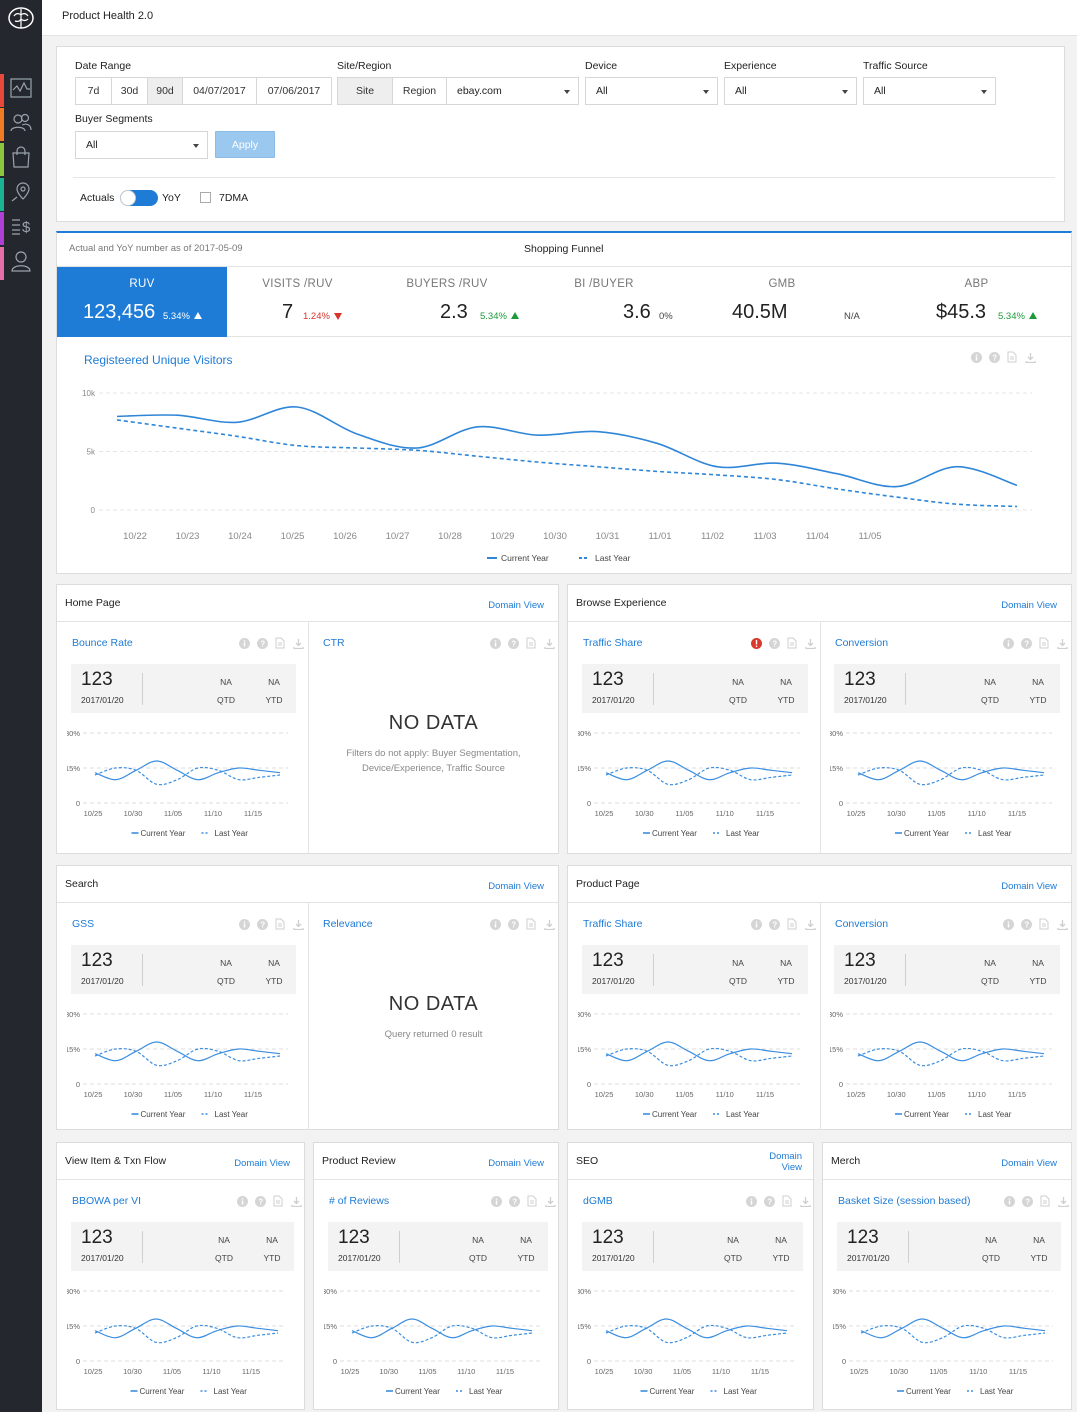 The height and width of the screenshot is (1412, 1077). What do you see at coordinates (245, 144) in the screenshot?
I see `apply-button: Apply` at bounding box center [245, 144].